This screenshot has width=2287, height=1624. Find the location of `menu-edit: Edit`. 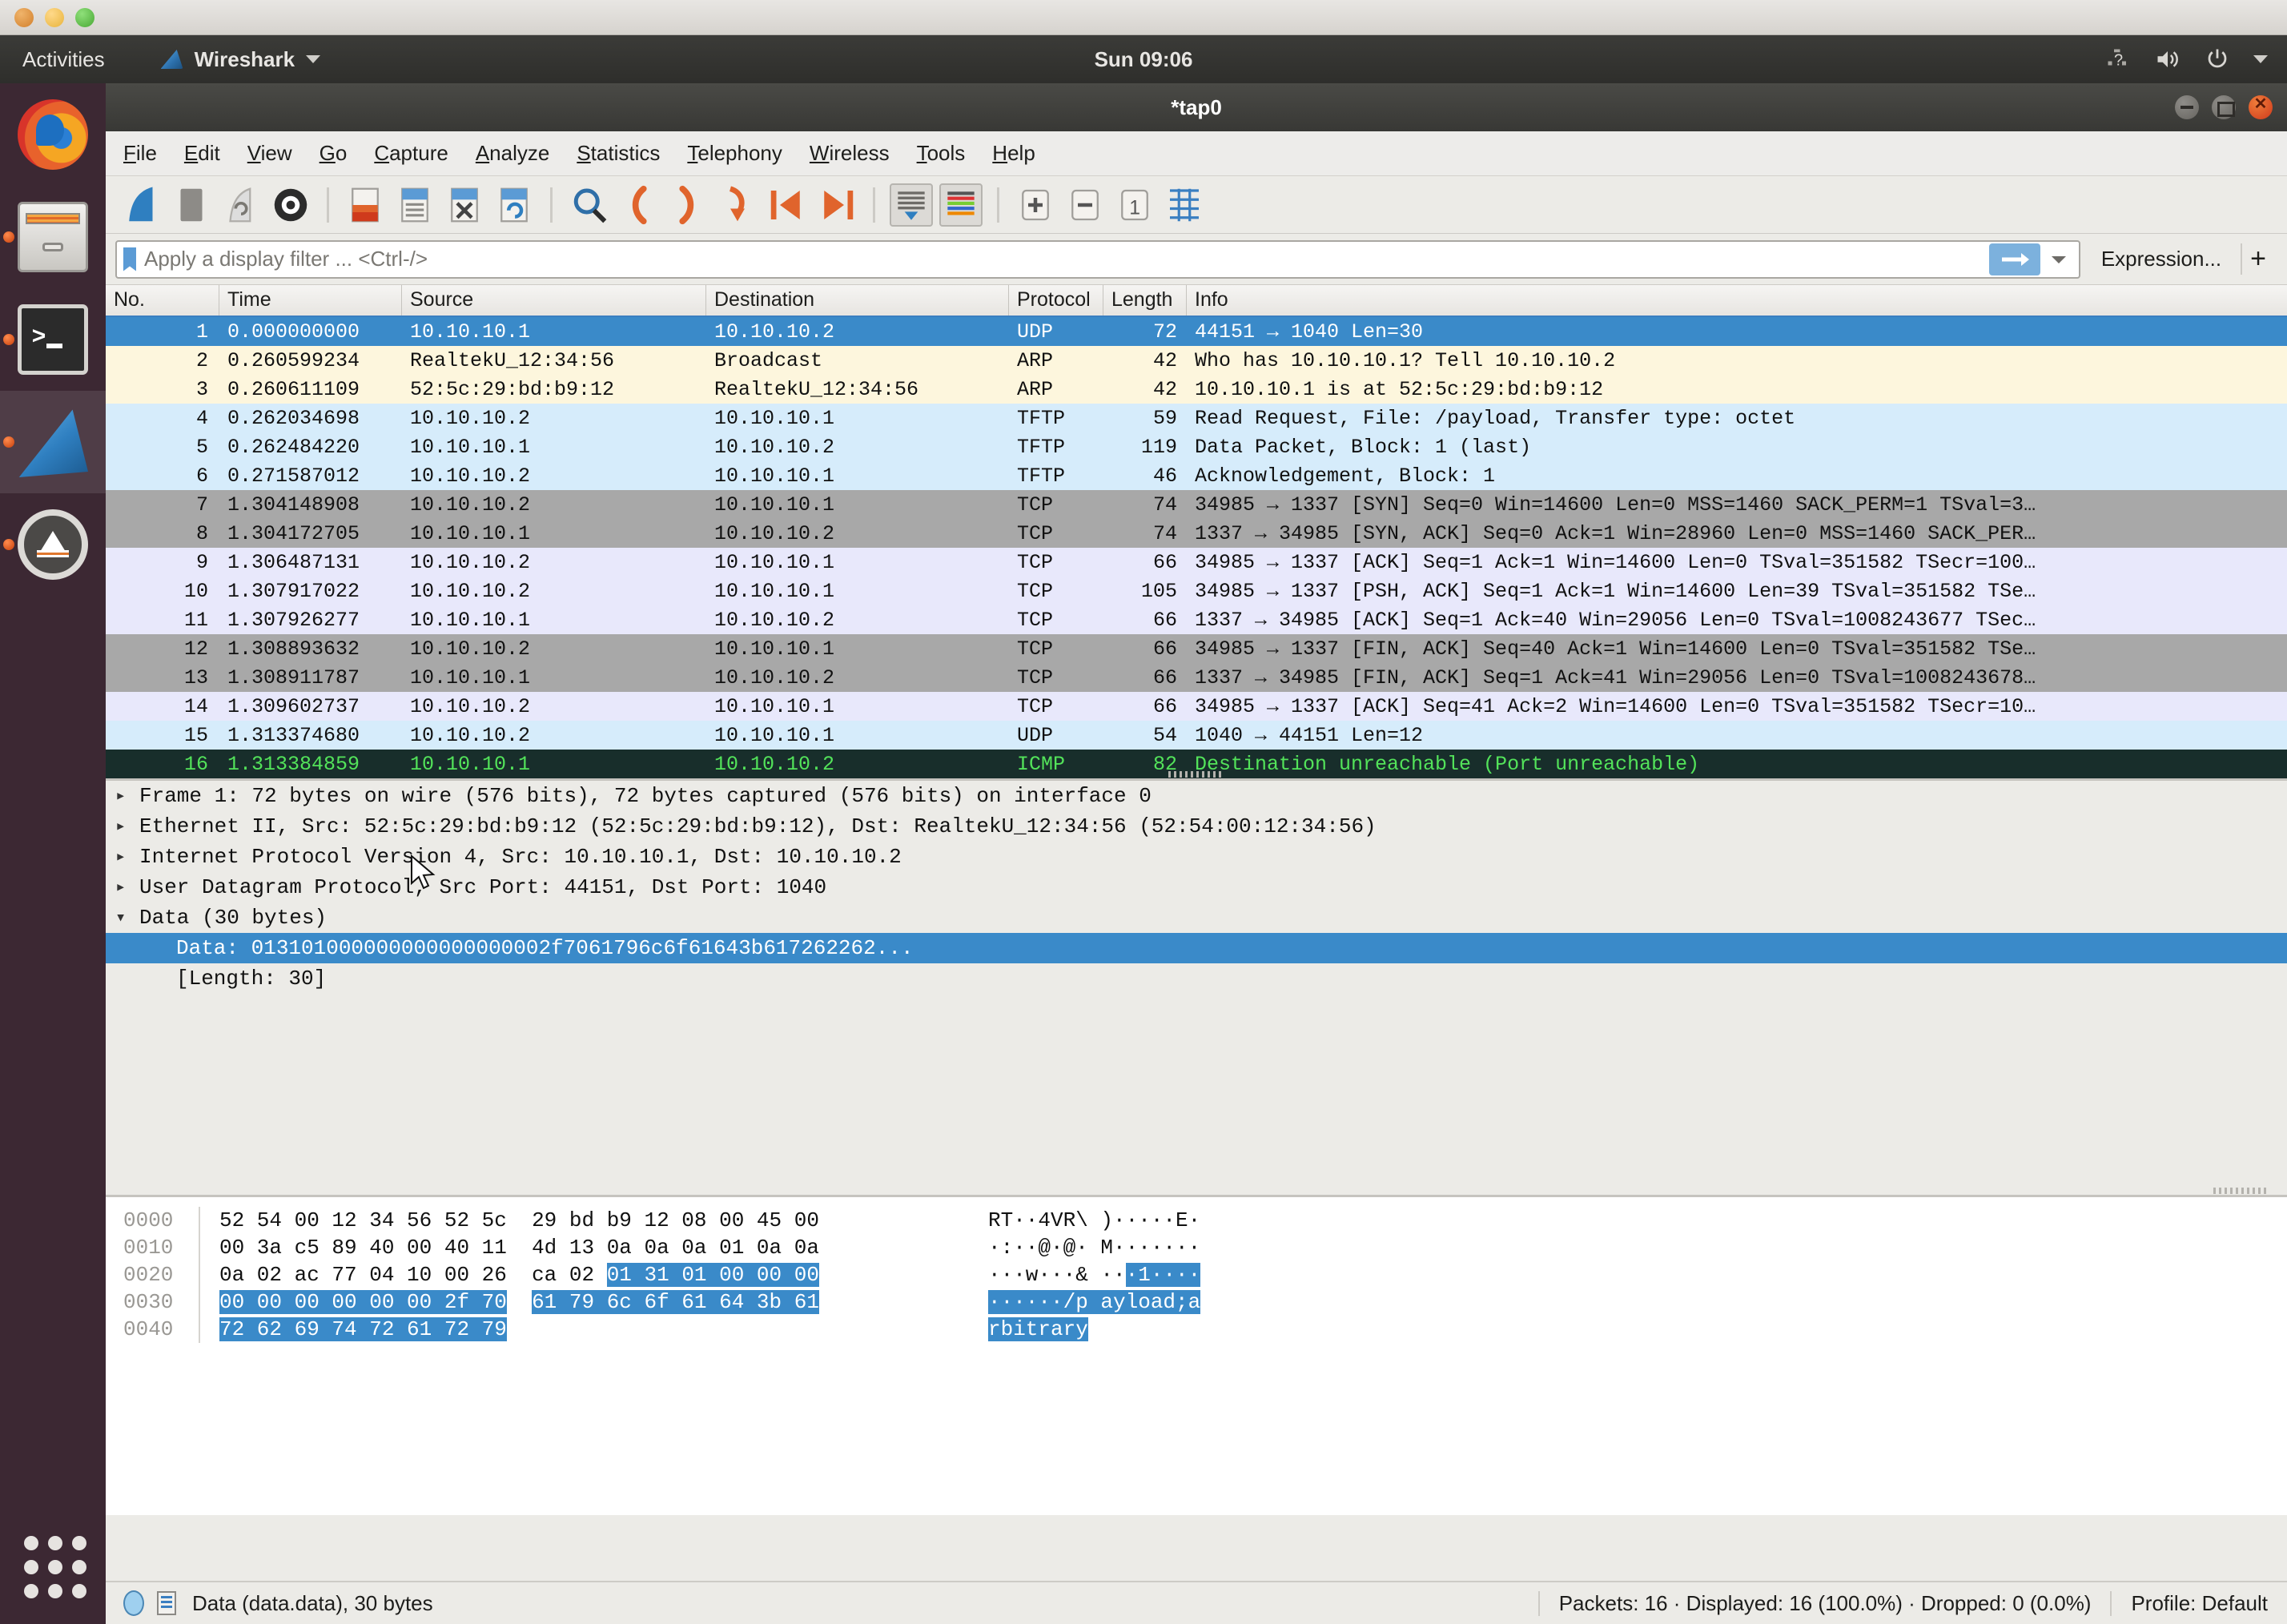

menu-edit: Edit is located at coordinates (202, 153).